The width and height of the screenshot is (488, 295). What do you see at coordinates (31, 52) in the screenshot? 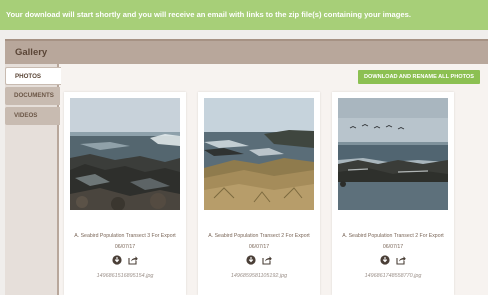
I see `gallery-title: Gallery` at bounding box center [31, 52].